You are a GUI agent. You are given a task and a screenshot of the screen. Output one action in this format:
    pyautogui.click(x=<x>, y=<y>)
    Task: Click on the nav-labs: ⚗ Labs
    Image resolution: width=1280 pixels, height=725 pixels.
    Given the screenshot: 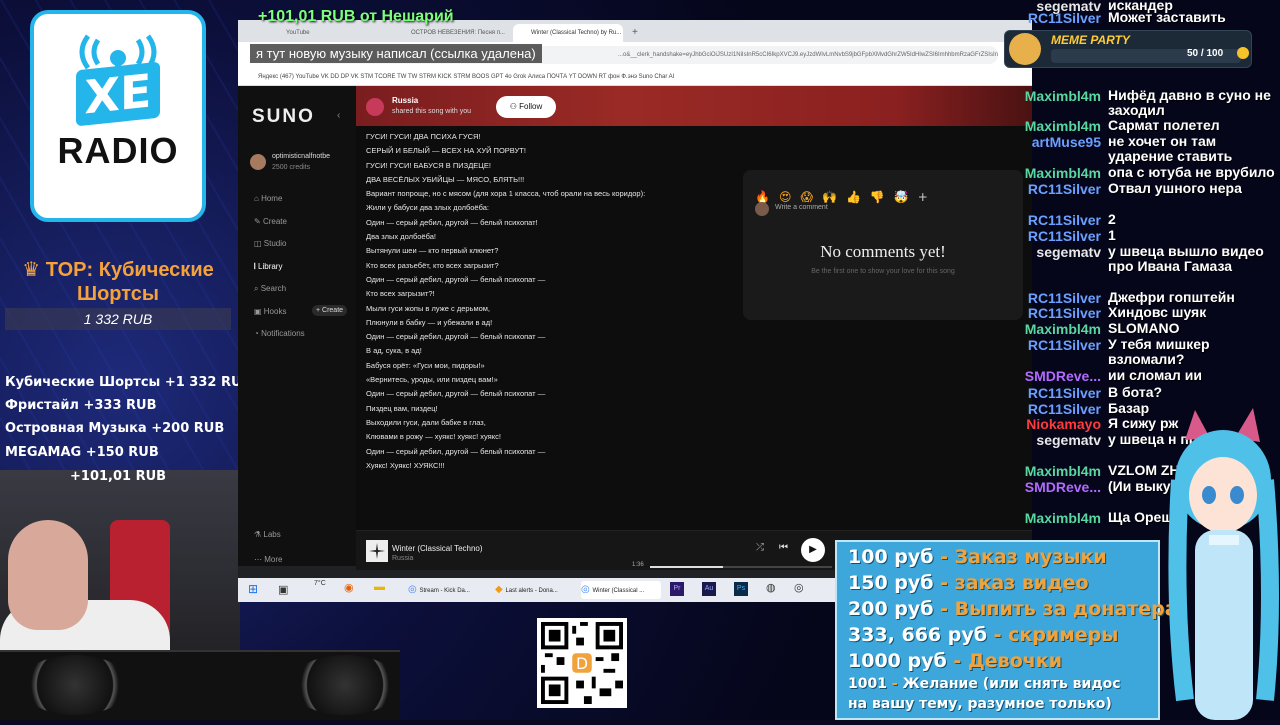 What is the action you would take?
    pyautogui.click(x=267, y=534)
    